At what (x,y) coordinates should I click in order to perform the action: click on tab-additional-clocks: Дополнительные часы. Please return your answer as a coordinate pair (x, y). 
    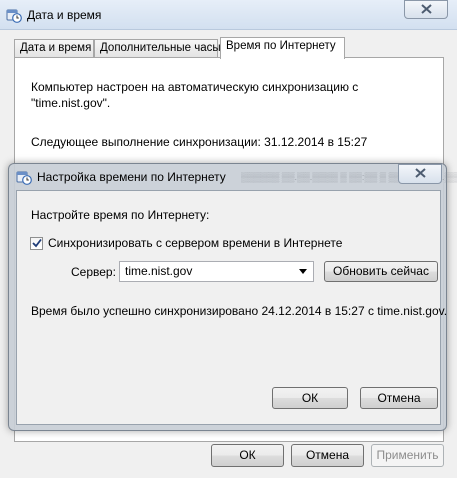
    Looking at the image, I should click on (157, 48).